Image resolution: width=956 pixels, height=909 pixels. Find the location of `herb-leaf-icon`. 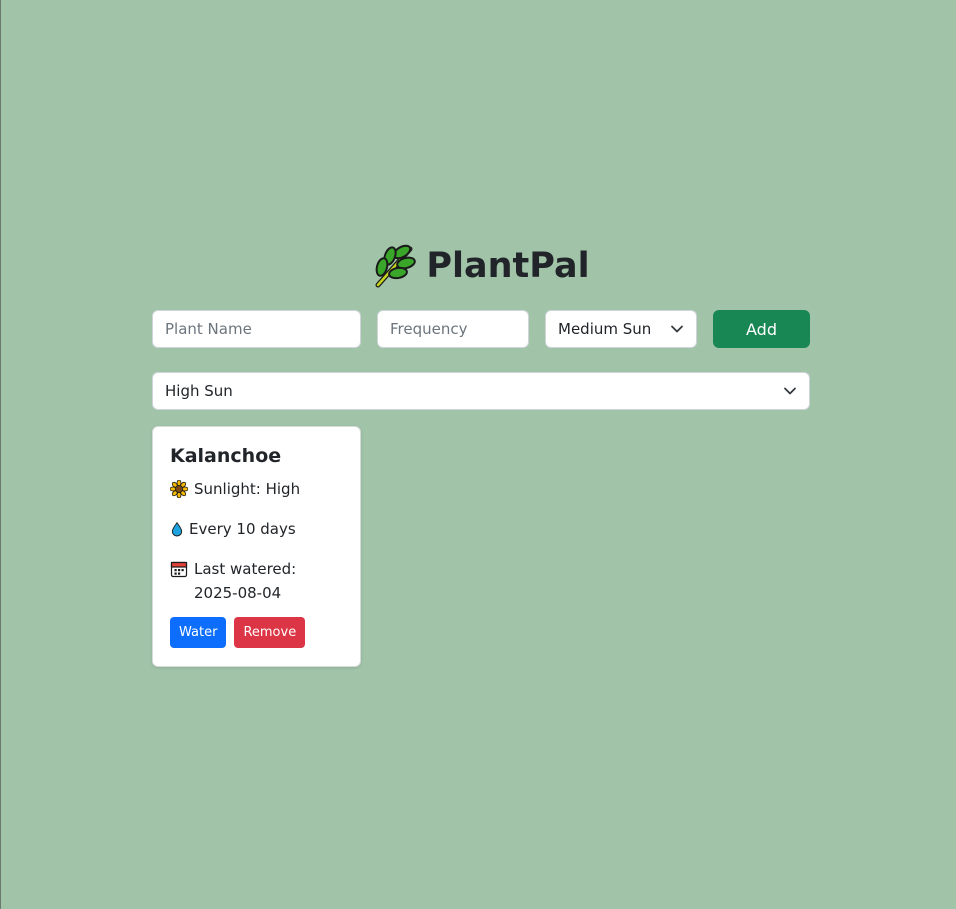

herb-leaf-icon is located at coordinates (396, 266).